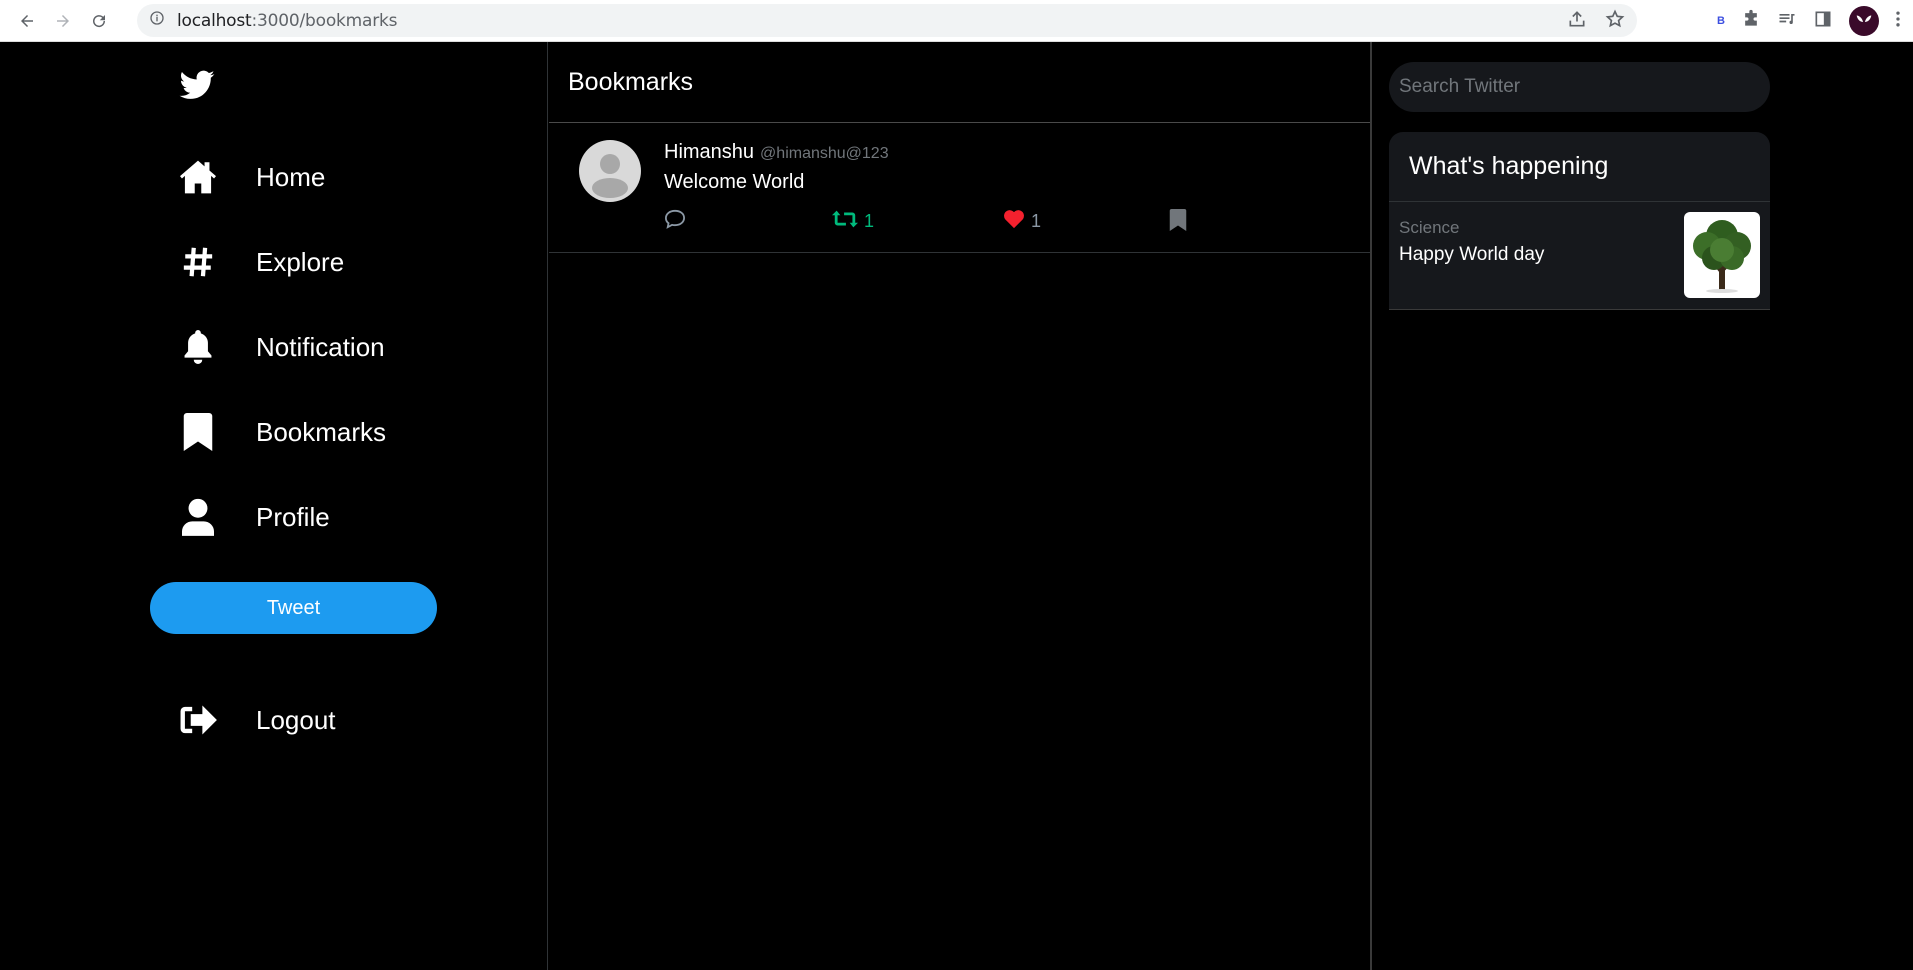 This screenshot has height=970, width=1913. I want to click on reply-button, so click(675, 221).